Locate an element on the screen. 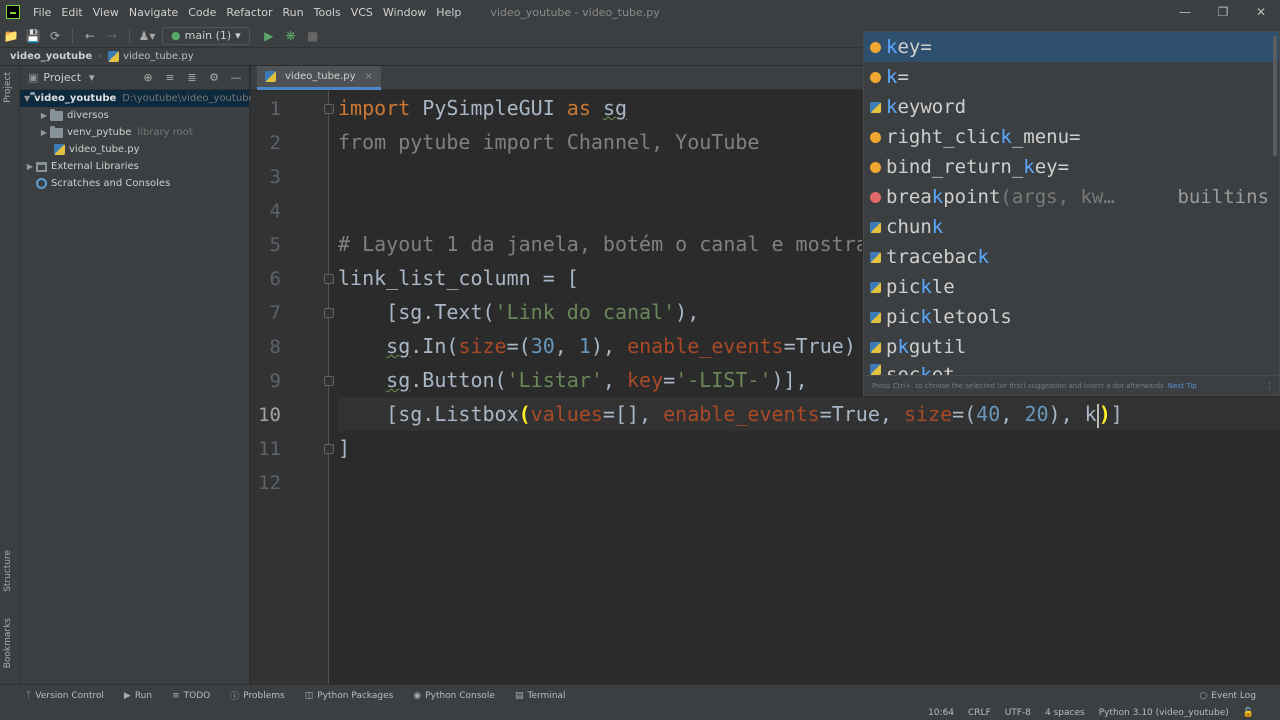 The width and height of the screenshot is (1280, 720). maximize-icon: ❐ is located at coordinates (1223, 12).